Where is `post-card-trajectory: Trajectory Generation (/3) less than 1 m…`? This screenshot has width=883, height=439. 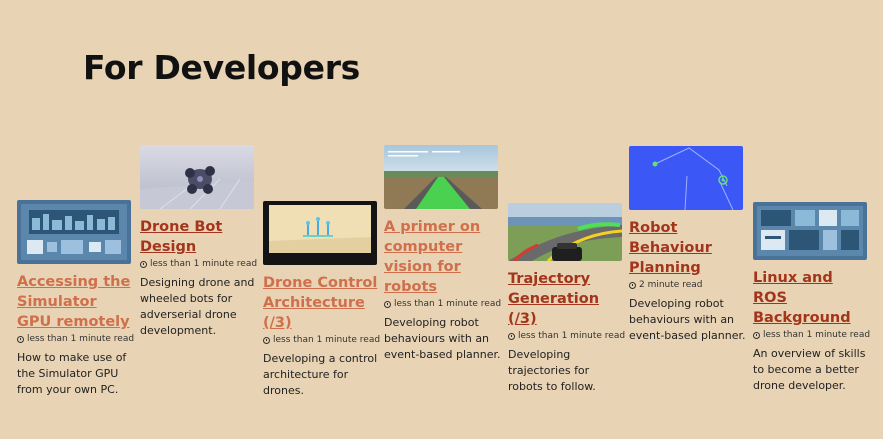 post-card-trajectory: Trajectory Generation (/3) less than 1 m… is located at coordinates (567, 299).